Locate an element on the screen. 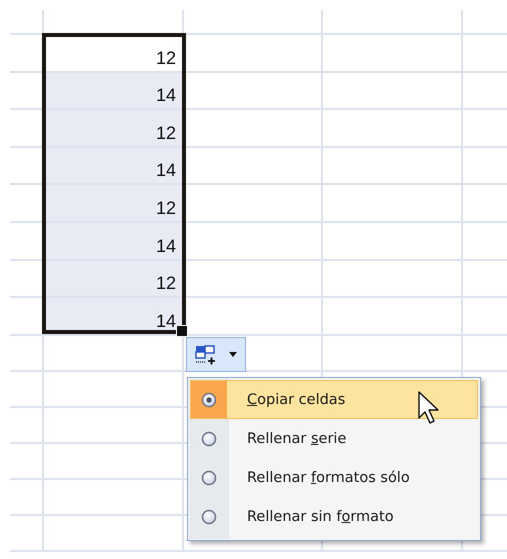 The width and height of the screenshot is (507, 559). menu-item: Copiar celdas is located at coordinates (334, 399).